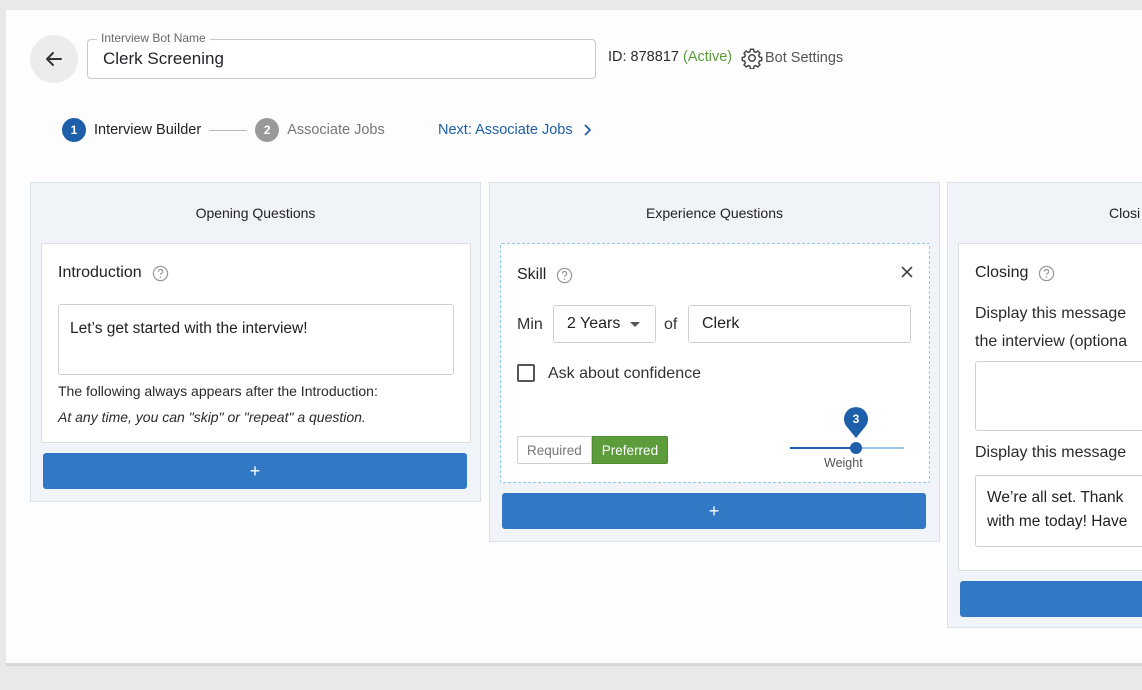  I want to click on column-title: Opening Questions, so click(255, 213).